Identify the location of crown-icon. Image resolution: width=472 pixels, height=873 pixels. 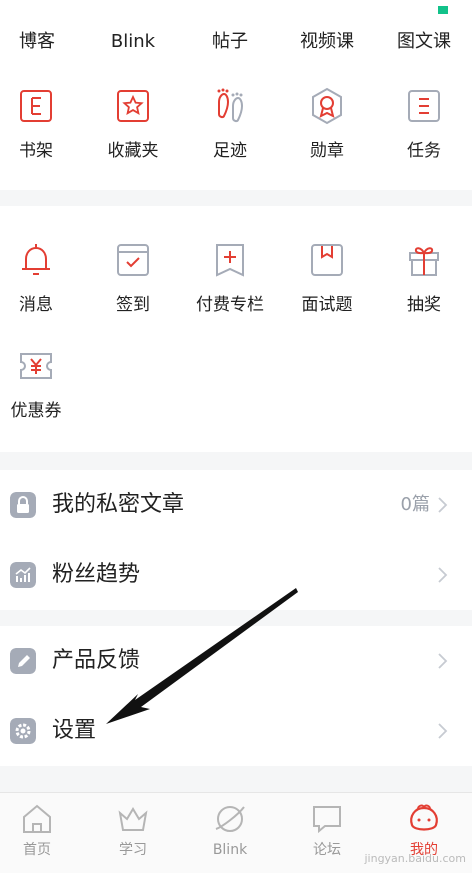
(133, 819).